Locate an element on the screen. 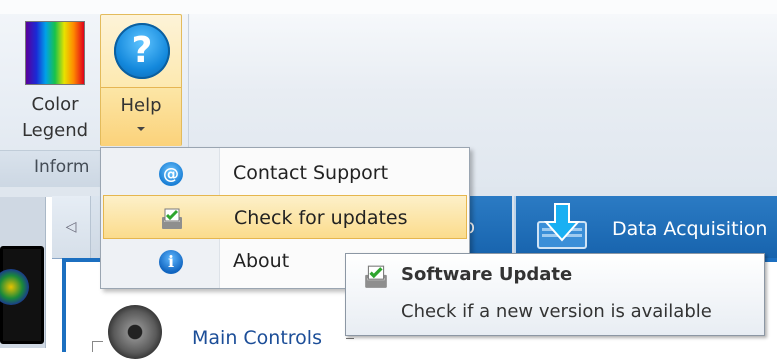 The height and width of the screenshot is (359, 777). tooltip-title: Software Update is located at coordinates (487, 274).